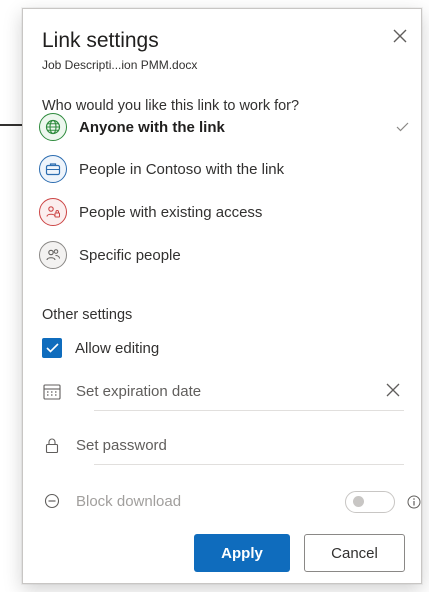 The width and height of the screenshot is (429, 592). Describe the element at coordinates (100, 40) in the screenshot. I see `dialog-title: Link settings` at that location.